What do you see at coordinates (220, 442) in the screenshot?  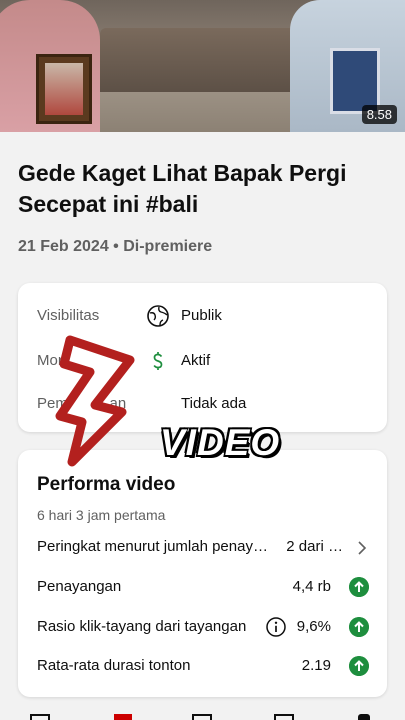 I see `video-overlay-text: VIDEO` at bounding box center [220, 442].